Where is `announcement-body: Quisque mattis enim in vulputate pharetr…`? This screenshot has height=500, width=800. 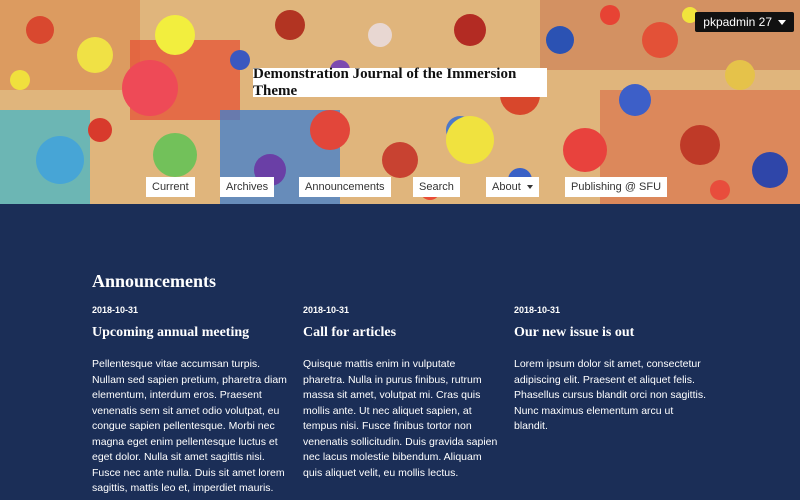
announcement-body: Quisque mattis enim in vulputate pharetr… is located at coordinates (400, 418).